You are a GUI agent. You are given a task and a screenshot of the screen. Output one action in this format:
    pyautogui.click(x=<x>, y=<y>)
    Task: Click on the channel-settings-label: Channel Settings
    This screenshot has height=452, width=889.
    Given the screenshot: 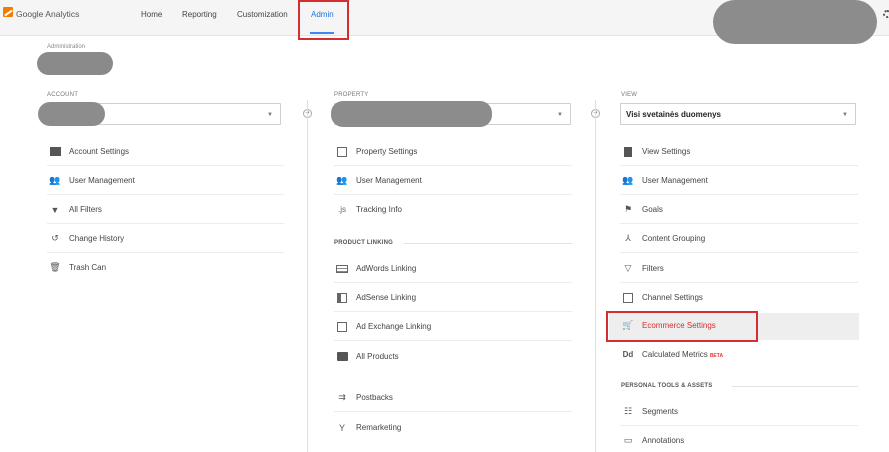 What is the action you would take?
    pyautogui.click(x=672, y=297)
    